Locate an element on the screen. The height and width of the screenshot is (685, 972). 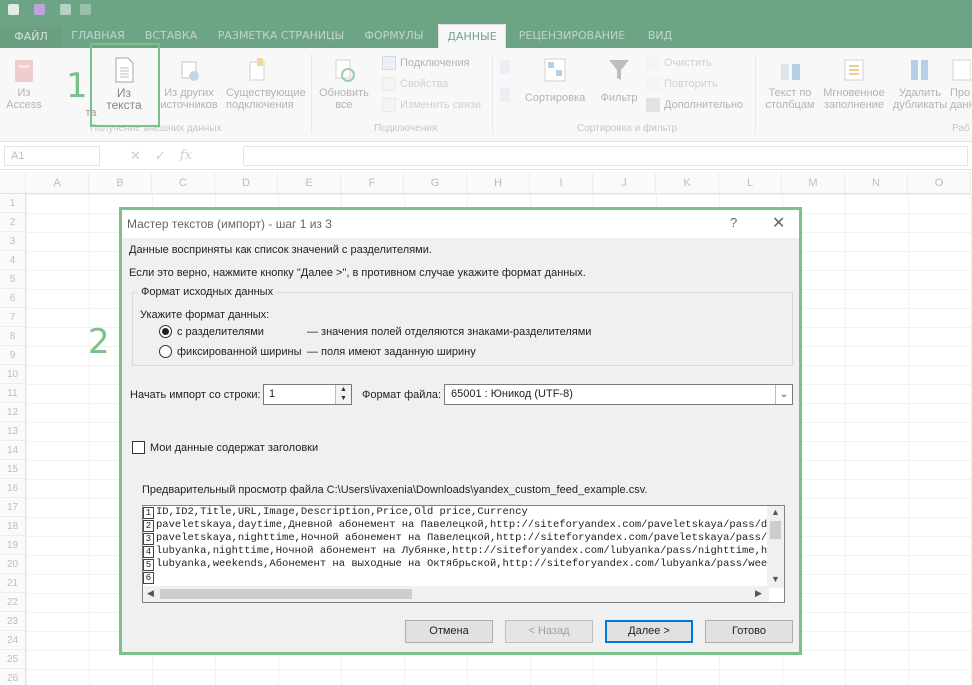
radio-fixed-width is located at coordinates (165, 351).